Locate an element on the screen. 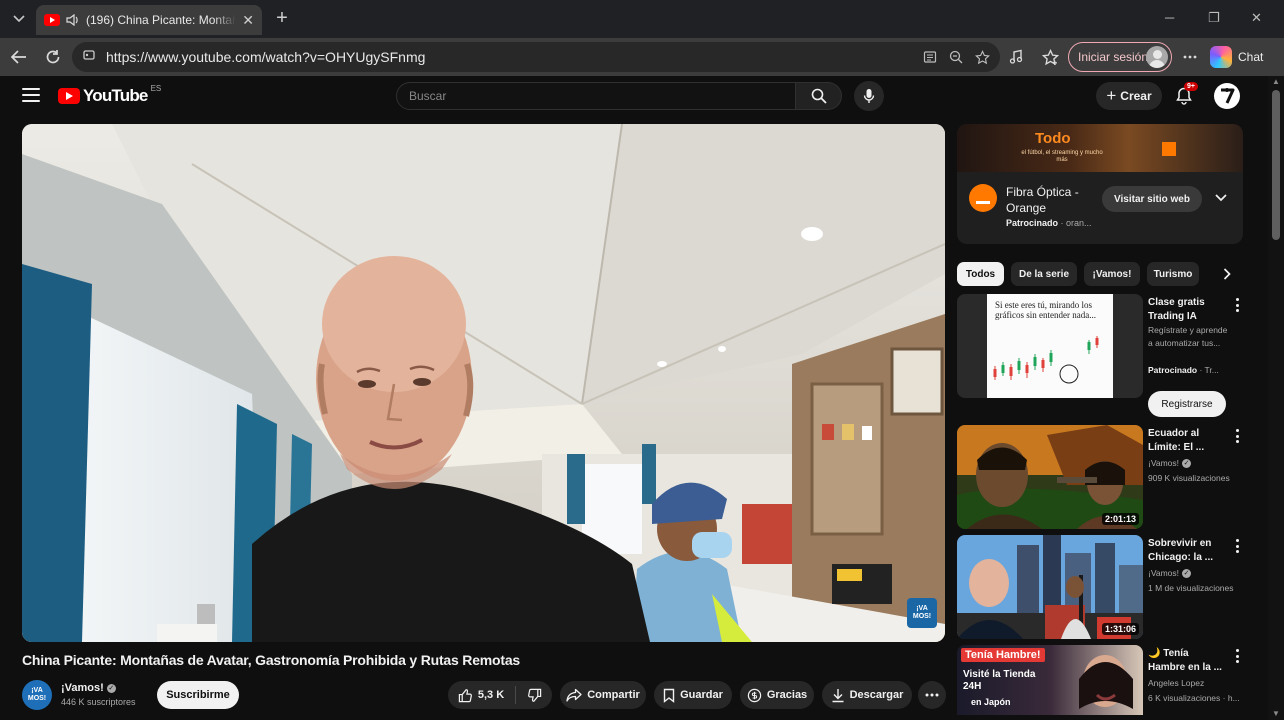  search-input: Buscar is located at coordinates (596, 96).